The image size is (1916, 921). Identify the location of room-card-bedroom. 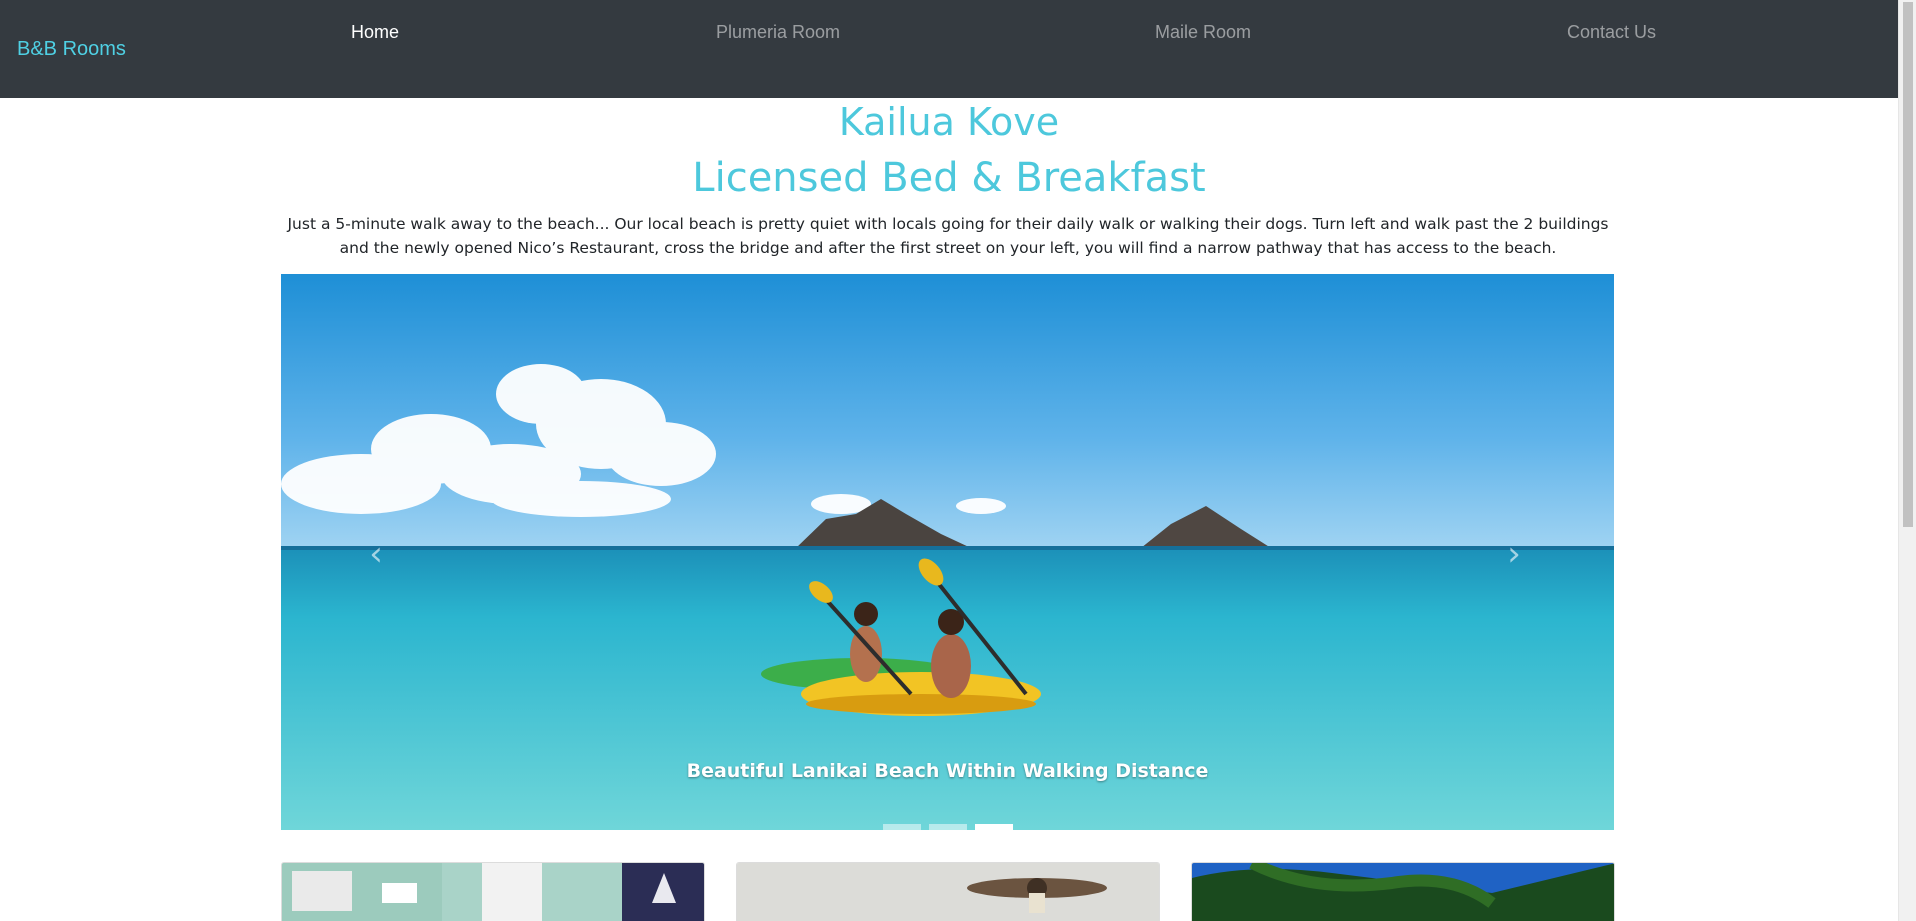
(948, 891).